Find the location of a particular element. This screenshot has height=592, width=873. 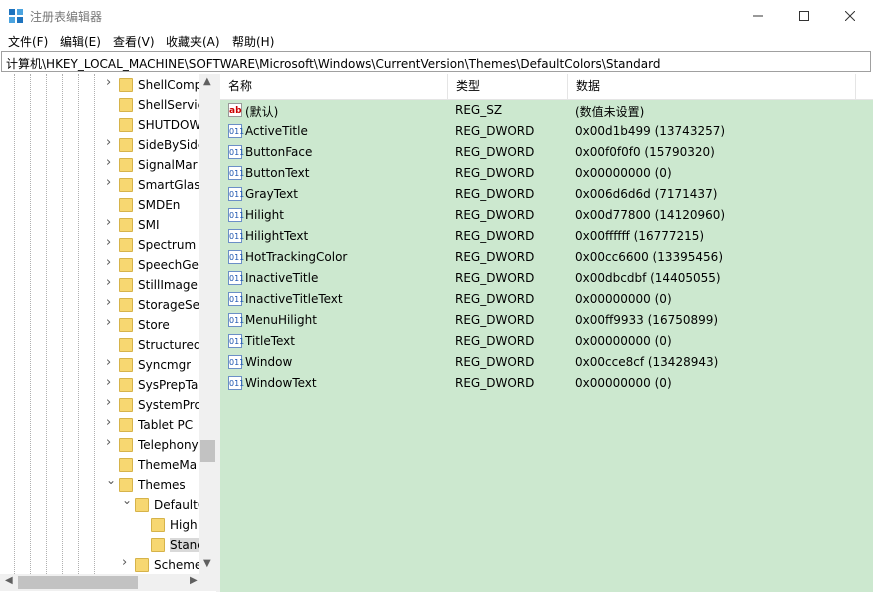

menu-file: 文件(F) is located at coordinates (28, 41).